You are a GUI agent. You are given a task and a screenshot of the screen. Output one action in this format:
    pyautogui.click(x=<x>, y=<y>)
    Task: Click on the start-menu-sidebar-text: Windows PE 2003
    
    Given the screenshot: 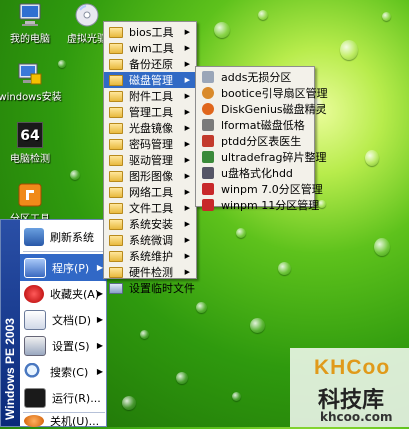 What is the action you would take?
    pyautogui.click(x=10, y=369)
    